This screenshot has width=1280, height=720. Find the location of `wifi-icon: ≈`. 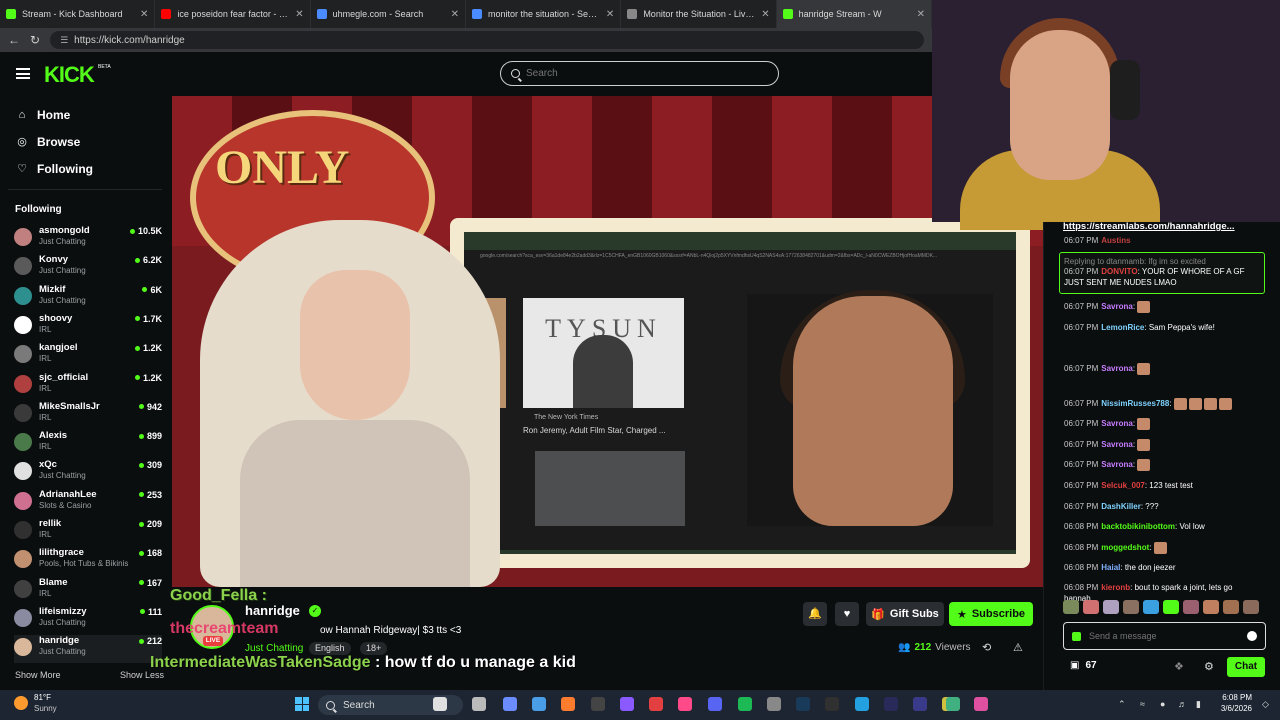

wifi-icon: ≈ is located at coordinates (1142, 704).